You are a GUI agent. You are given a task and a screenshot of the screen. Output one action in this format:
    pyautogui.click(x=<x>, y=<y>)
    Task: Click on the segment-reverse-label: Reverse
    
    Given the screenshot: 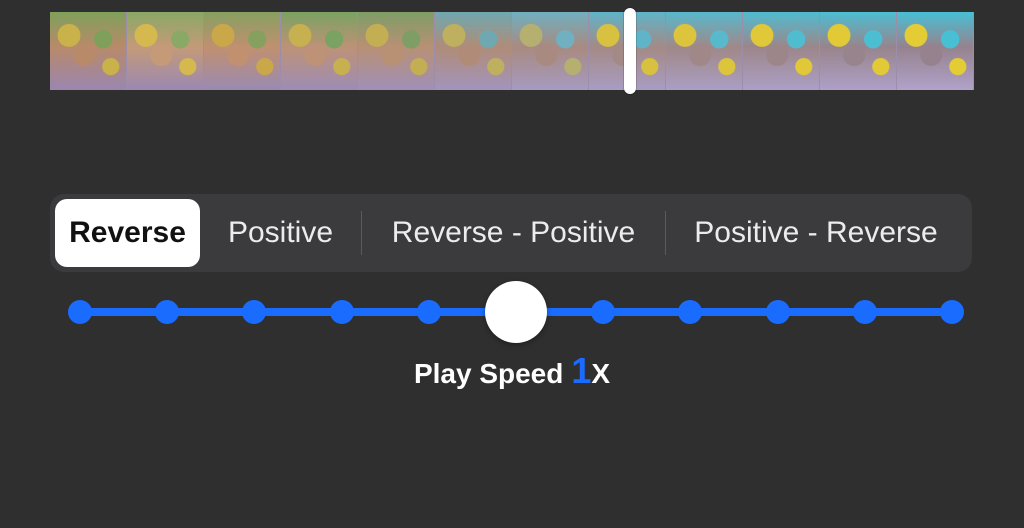 What is the action you would take?
    pyautogui.click(x=127, y=232)
    